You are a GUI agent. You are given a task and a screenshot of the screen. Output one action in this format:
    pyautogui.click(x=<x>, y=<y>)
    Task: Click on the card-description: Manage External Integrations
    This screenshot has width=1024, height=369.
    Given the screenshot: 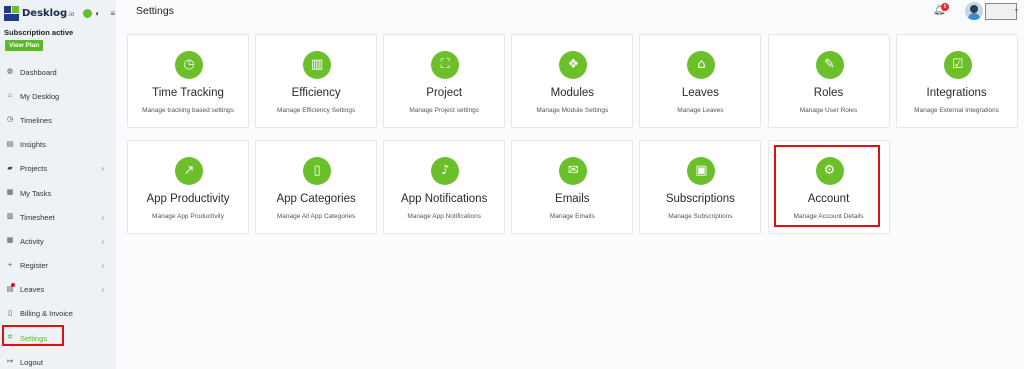 What is the action you would take?
    pyautogui.click(x=957, y=110)
    